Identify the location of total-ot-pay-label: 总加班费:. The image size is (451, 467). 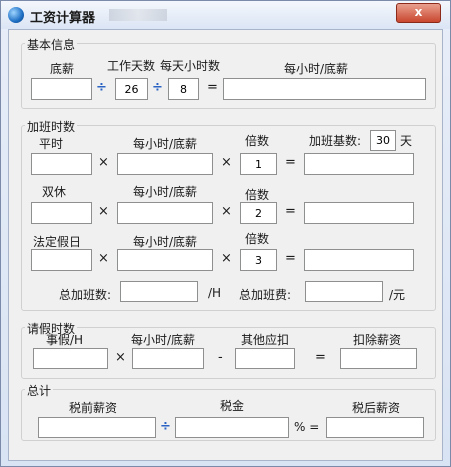
(265, 295).